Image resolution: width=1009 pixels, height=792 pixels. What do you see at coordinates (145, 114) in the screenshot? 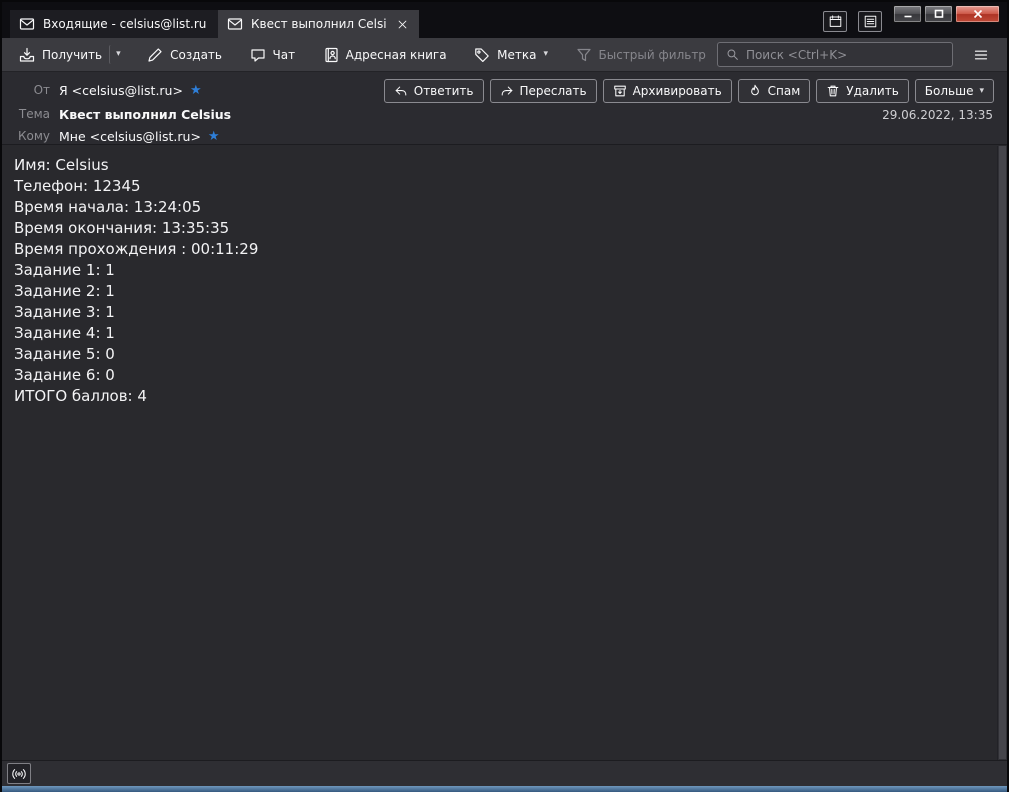
I see `subject-value: Квест выполнил Celsius` at bounding box center [145, 114].